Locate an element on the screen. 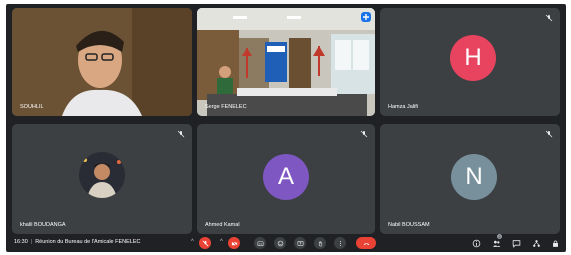 The image size is (571, 255). raise-hand-button is located at coordinates (320, 243).